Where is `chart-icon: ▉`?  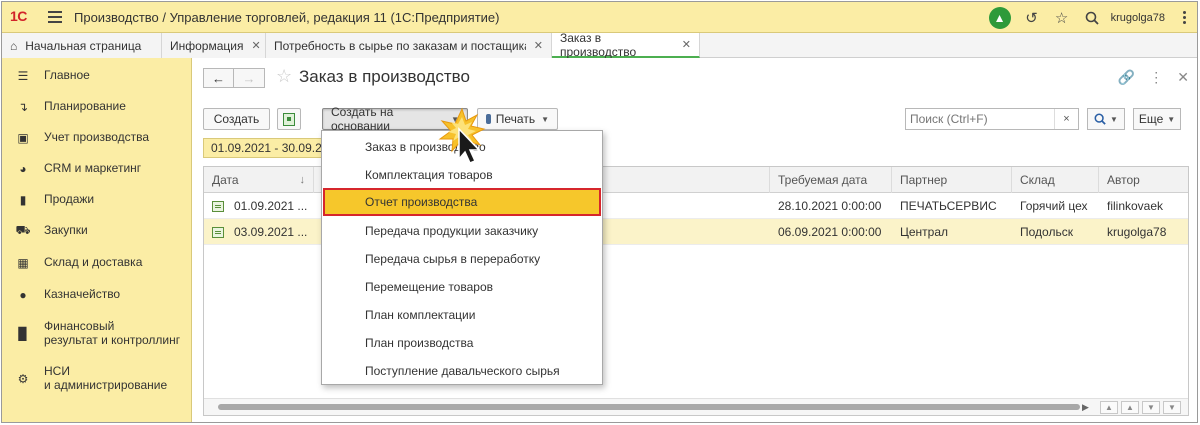
chart-icon: ▉ is located at coordinates (23, 334).